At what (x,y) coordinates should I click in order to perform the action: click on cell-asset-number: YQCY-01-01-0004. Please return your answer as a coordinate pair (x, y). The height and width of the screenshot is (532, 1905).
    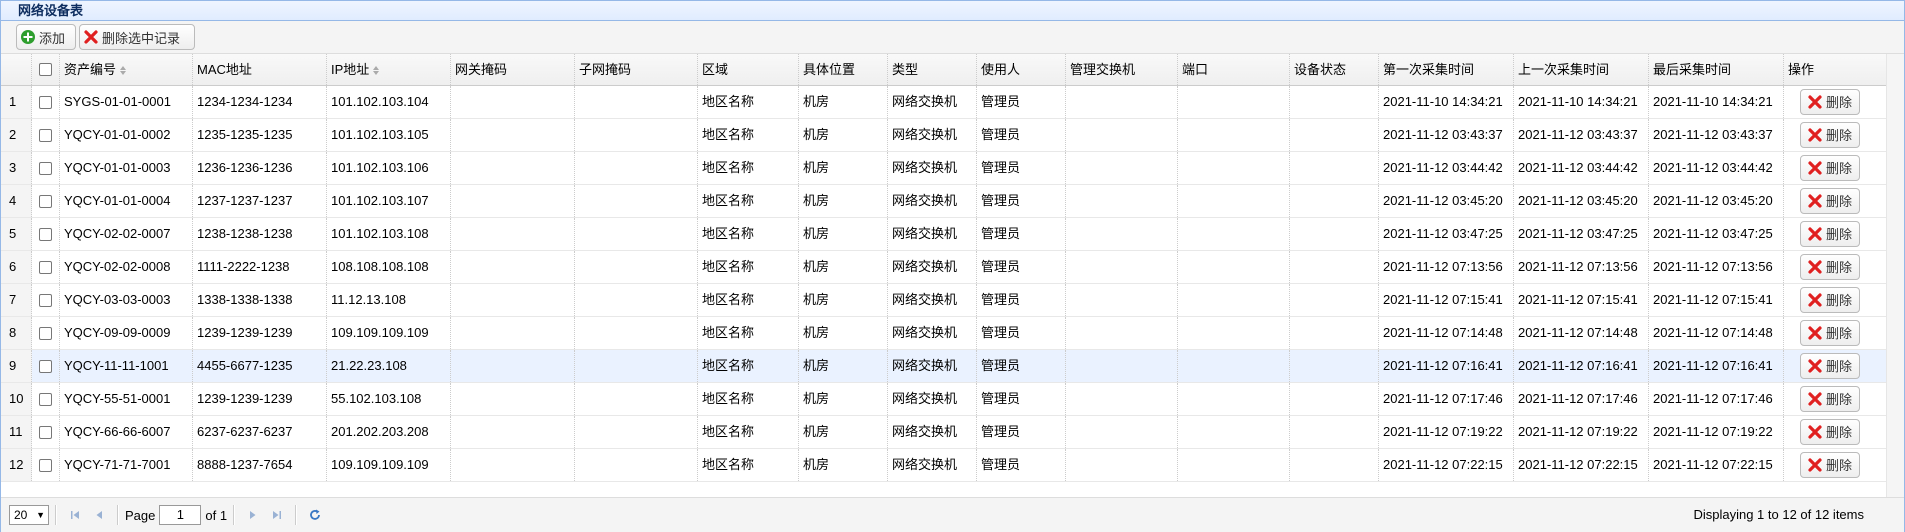
    Looking at the image, I should click on (126, 201).